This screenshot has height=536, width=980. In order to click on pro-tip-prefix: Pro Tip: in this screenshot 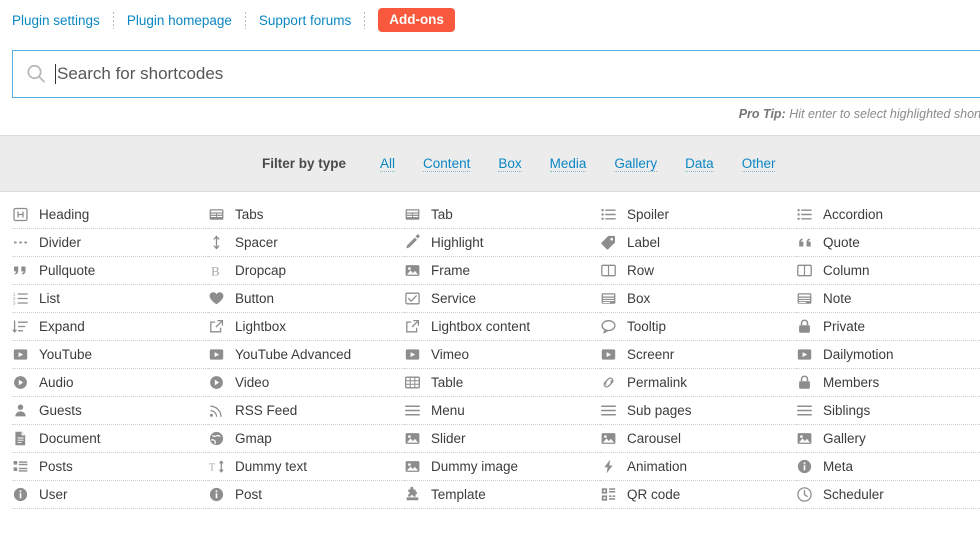, I will do `click(762, 114)`.